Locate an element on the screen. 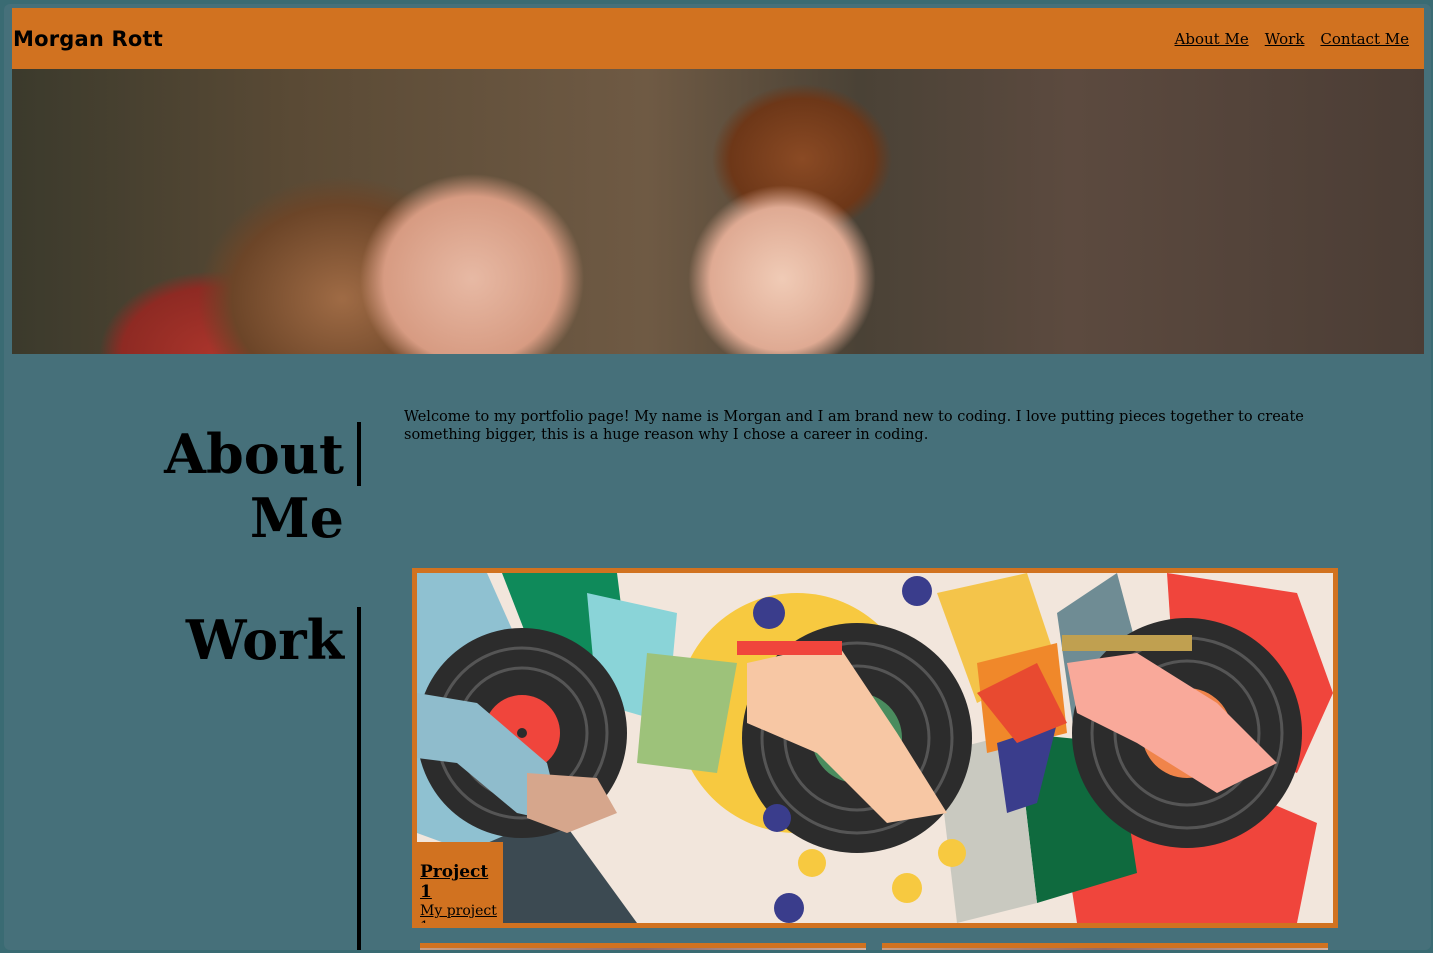  project-caption: Project 1 My project 1 is located at coordinates (460, 882).